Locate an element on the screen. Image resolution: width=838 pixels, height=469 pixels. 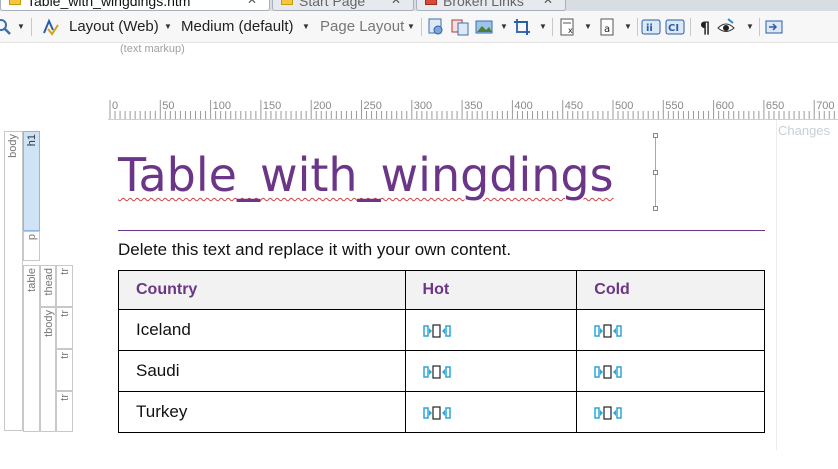
country-cell: Saudi is located at coordinates (262, 371).